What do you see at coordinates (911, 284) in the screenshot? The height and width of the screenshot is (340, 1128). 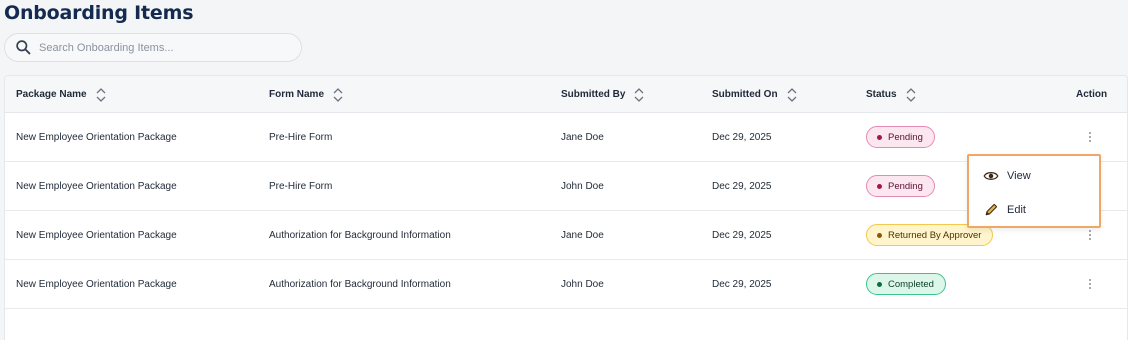 I see `status-label: Completed` at bounding box center [911, 284].